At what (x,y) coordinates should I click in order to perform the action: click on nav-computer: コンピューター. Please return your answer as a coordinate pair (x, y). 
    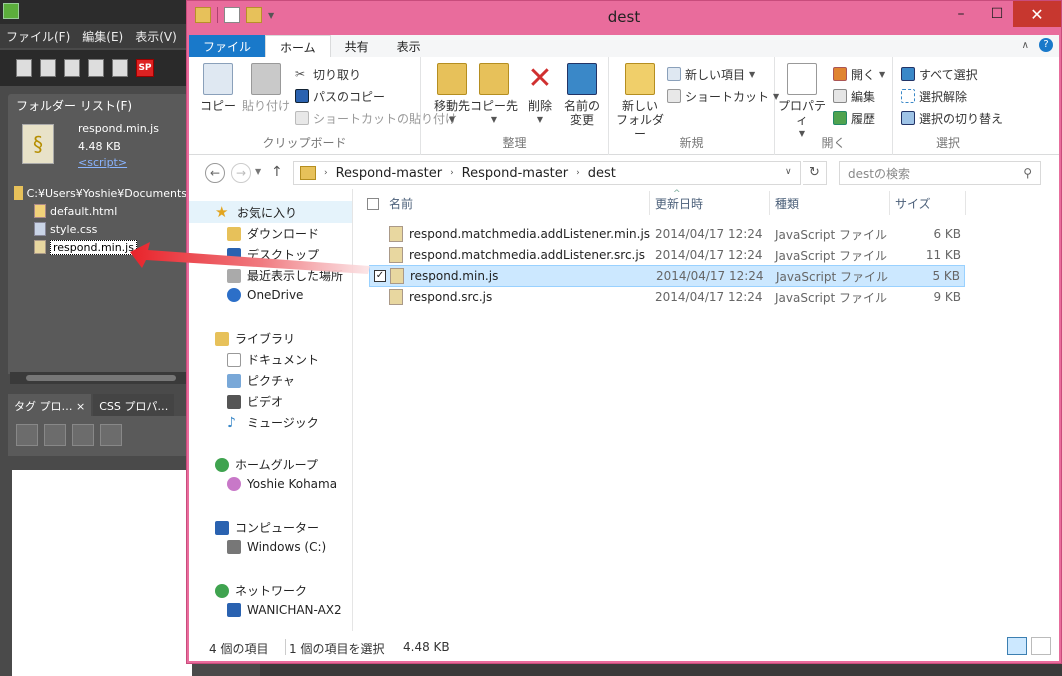
    Looking at the image, I should click on (267, 527).